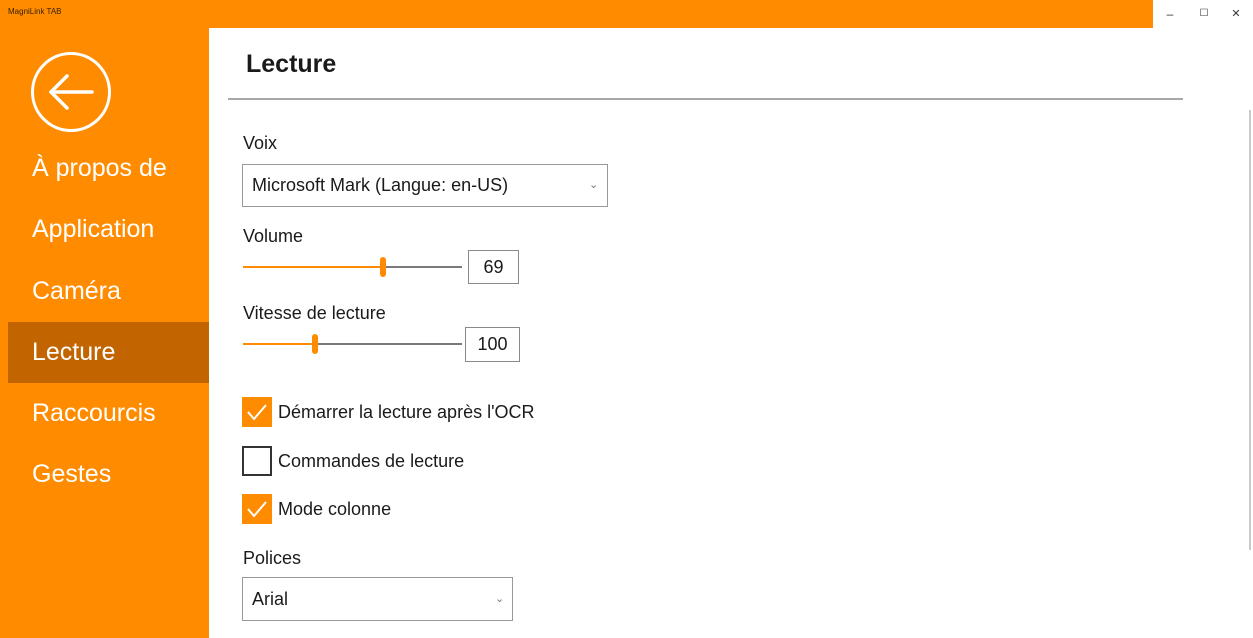 The image size is (1253, 638). Describe the element at coordinates (35, 11) in the screenshot. I see `window-title: MagniLink TAB` at that location.